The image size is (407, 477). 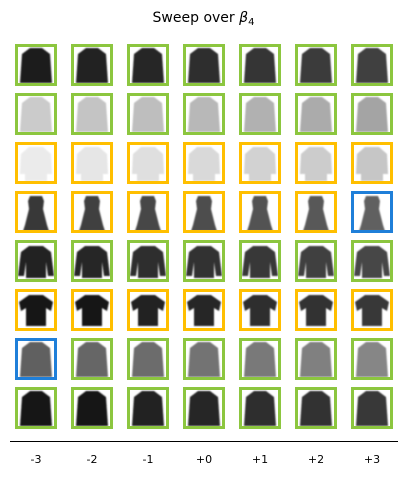 What do you see at coordinates (148, 459) in the screenshot?
I see `x-tick-label: -1` at bounding box center [148, 459].